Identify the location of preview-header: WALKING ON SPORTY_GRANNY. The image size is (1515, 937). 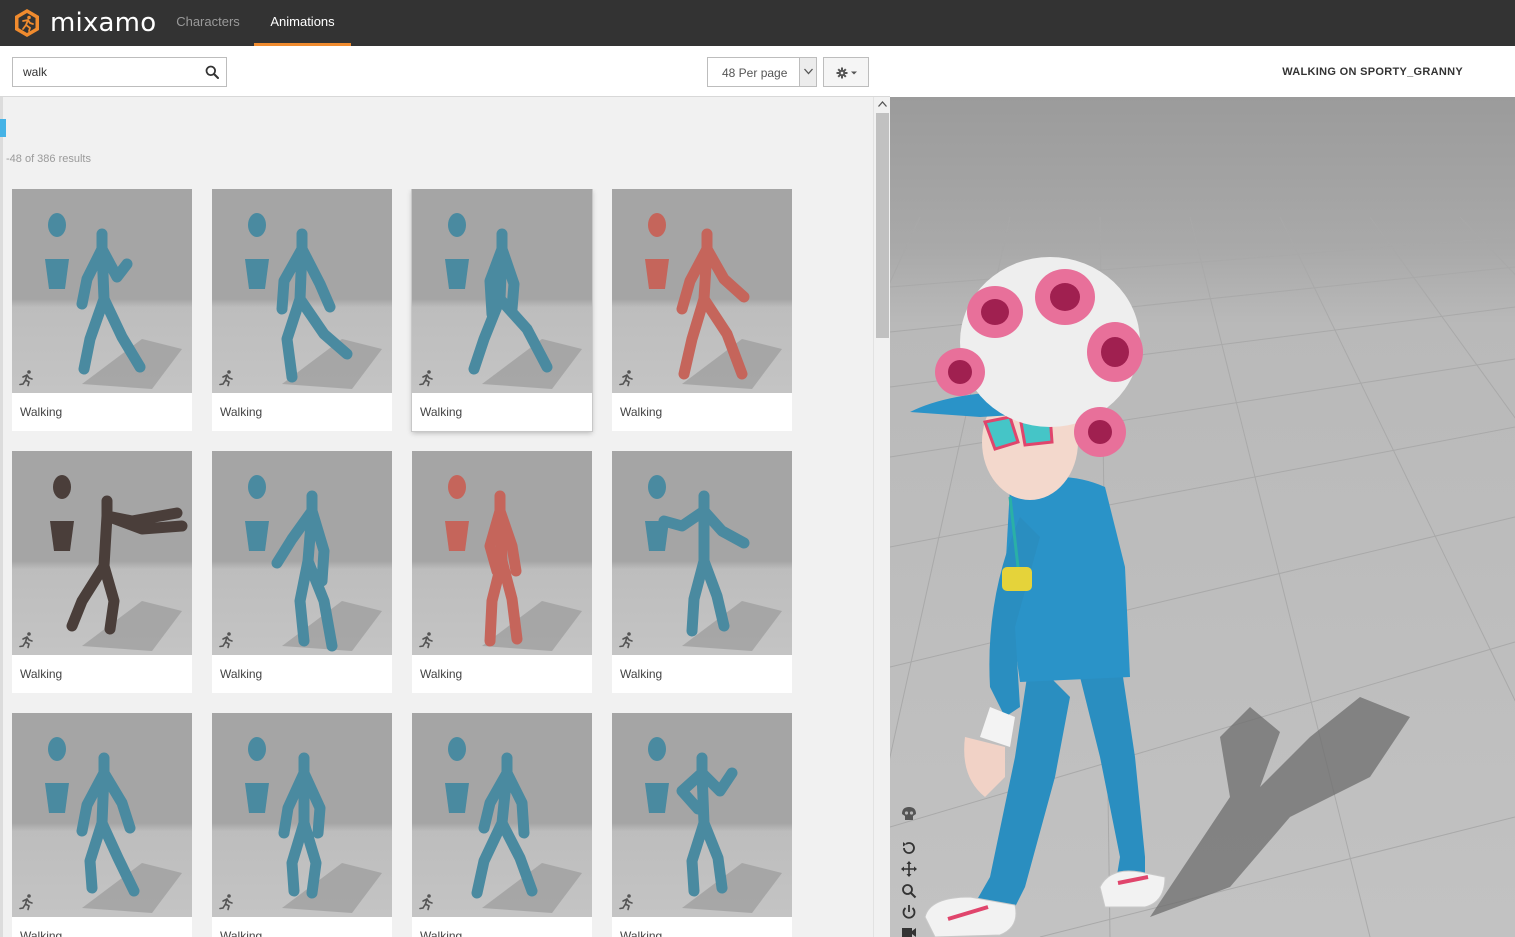
(1202, 71).